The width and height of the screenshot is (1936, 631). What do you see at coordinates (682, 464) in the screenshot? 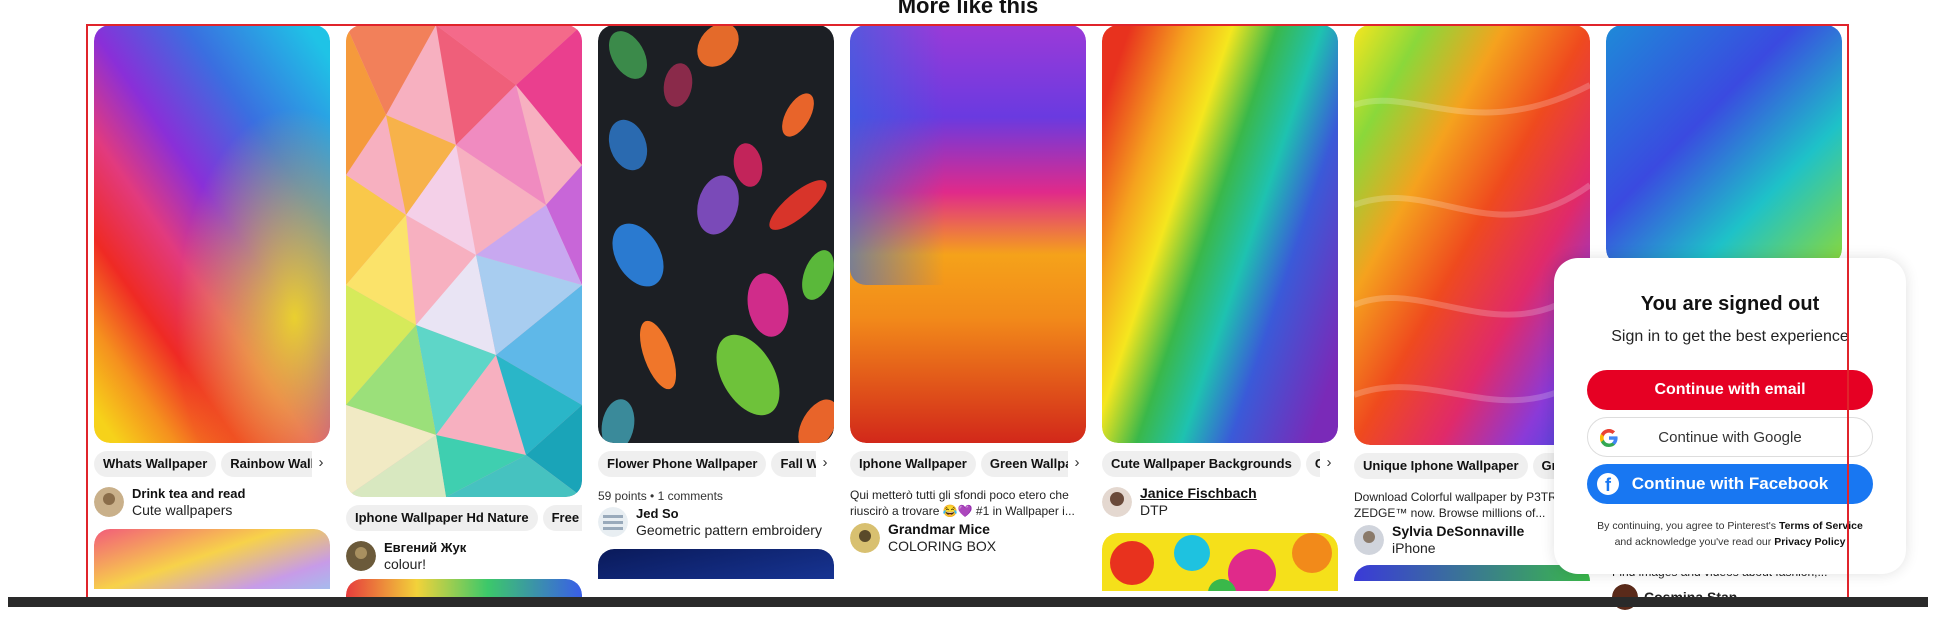
I see `tag-chip: Flower Phone Wallpaper` at bounding box center [682, 464].